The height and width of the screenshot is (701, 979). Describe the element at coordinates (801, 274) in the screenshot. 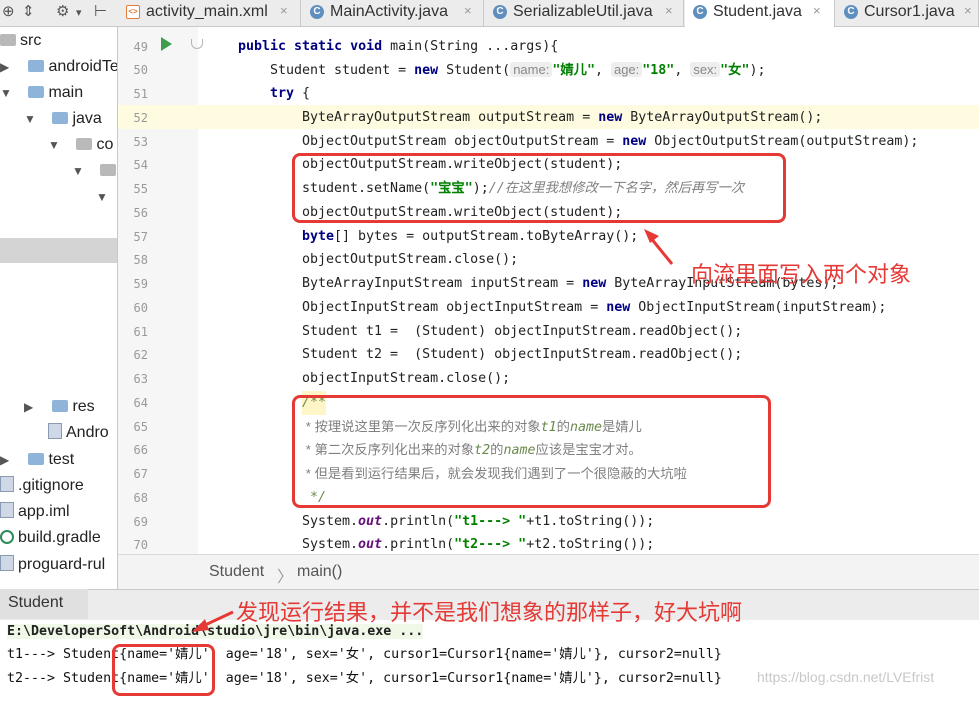

I see `annotation-write-two-objects: 向流里面写入两个对象` at that location.